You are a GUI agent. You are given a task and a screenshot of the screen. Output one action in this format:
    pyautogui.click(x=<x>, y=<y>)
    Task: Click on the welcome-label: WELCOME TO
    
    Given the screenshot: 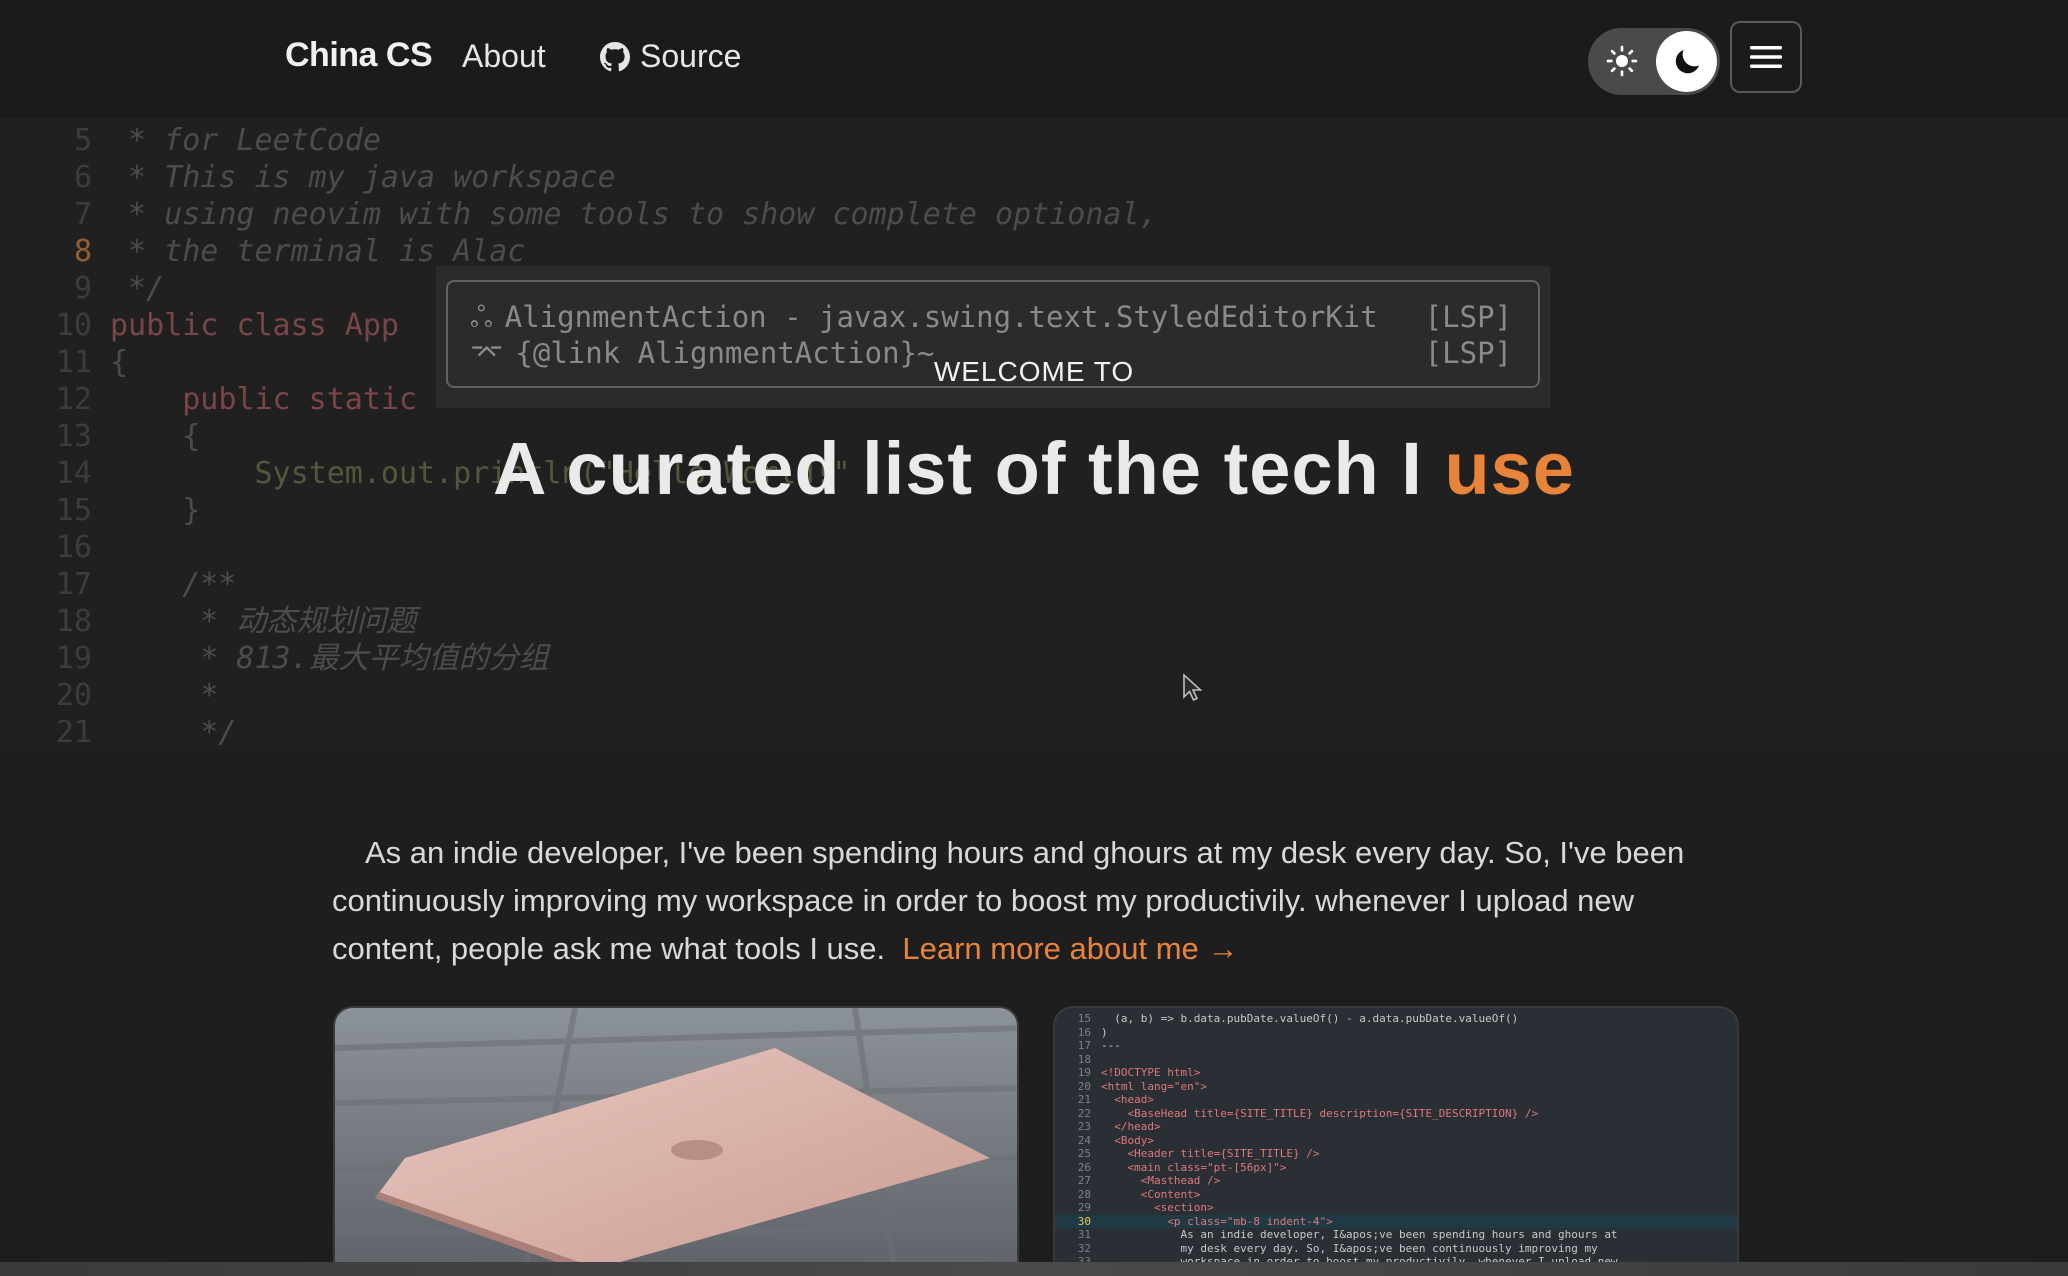 What is the action you would take?
    pyautogui.click(x=1034, y=371)
    